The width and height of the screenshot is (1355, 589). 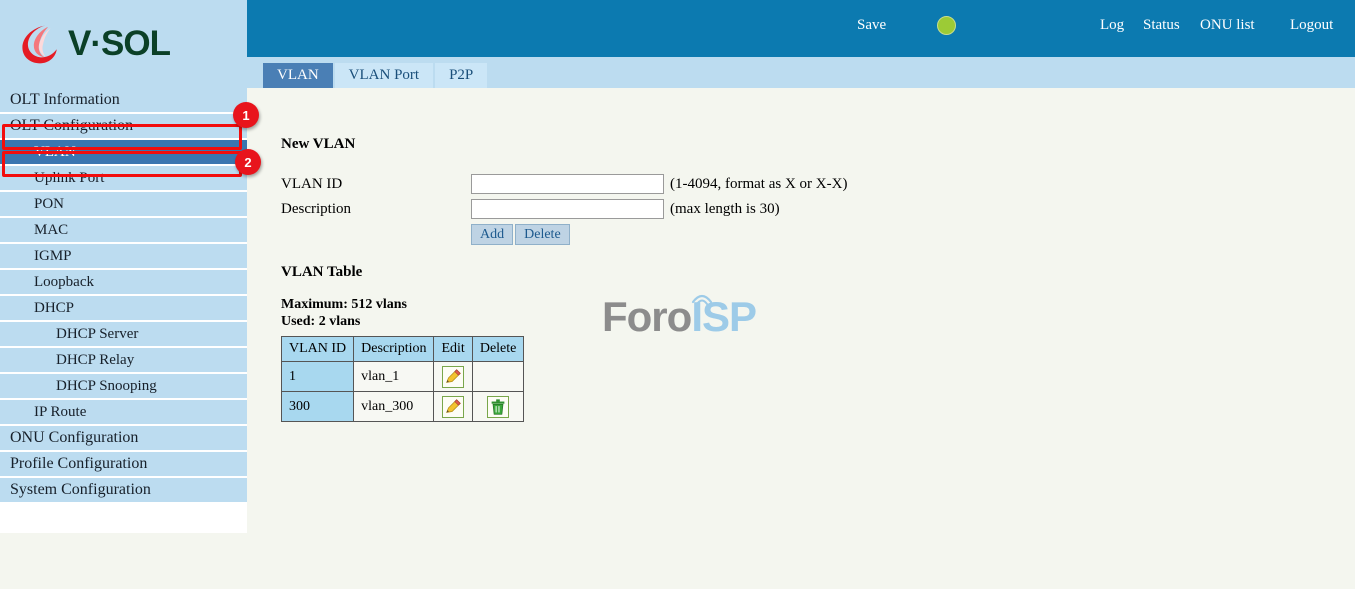 What do you see at coordinates (492, 234) in the screenshot?
I see `add-button: Add` at bounding box center [492, 234].